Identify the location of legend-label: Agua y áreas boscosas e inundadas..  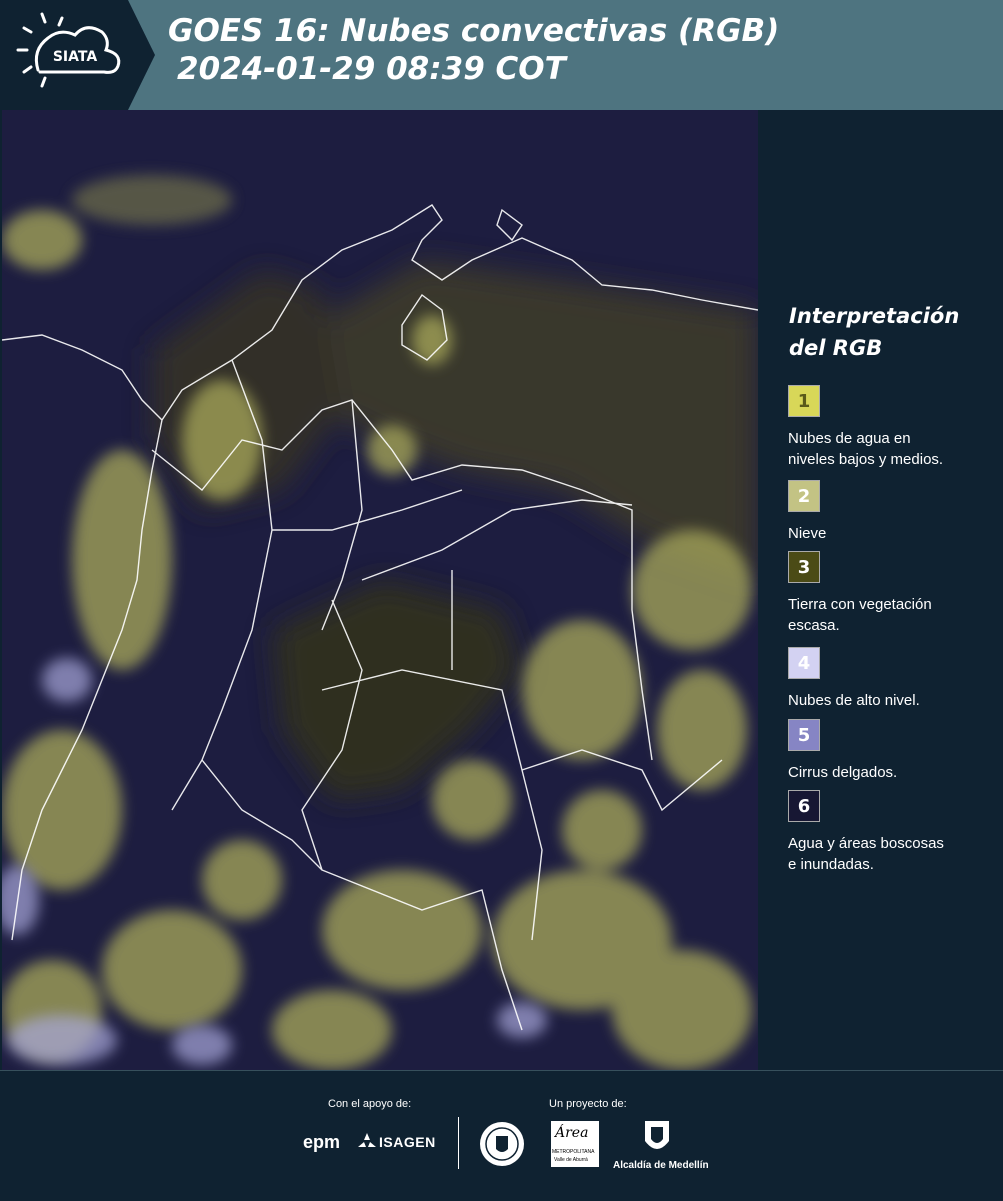
(866, 854).